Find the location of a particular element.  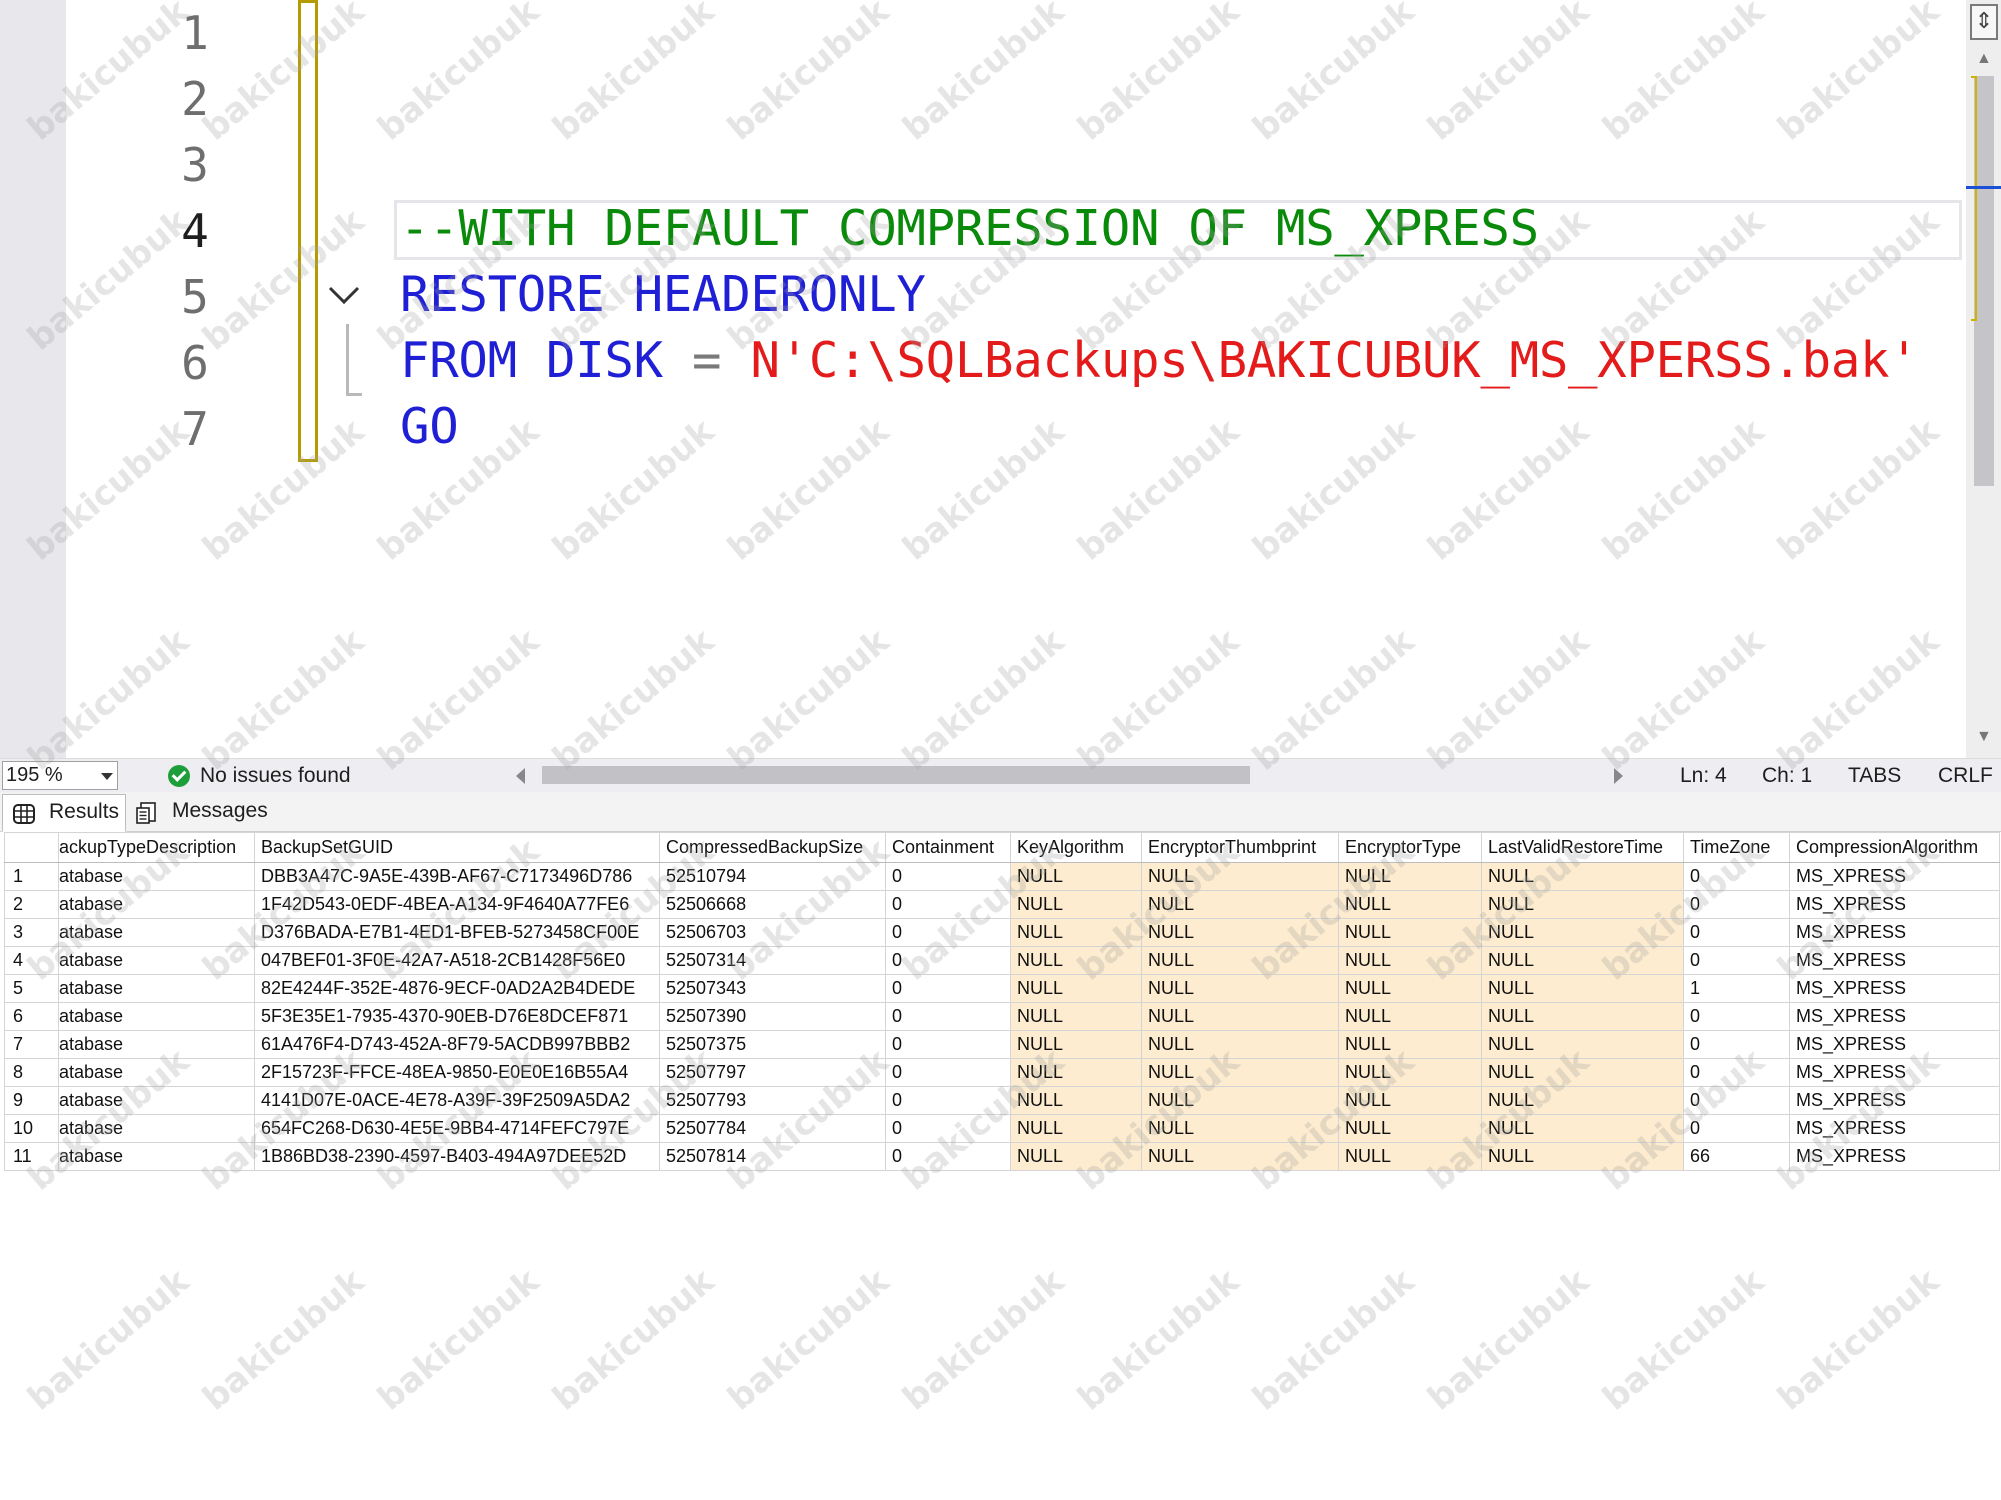

code-line-5: RESTORE HEADERONLY is located at coordinates (663, 295).